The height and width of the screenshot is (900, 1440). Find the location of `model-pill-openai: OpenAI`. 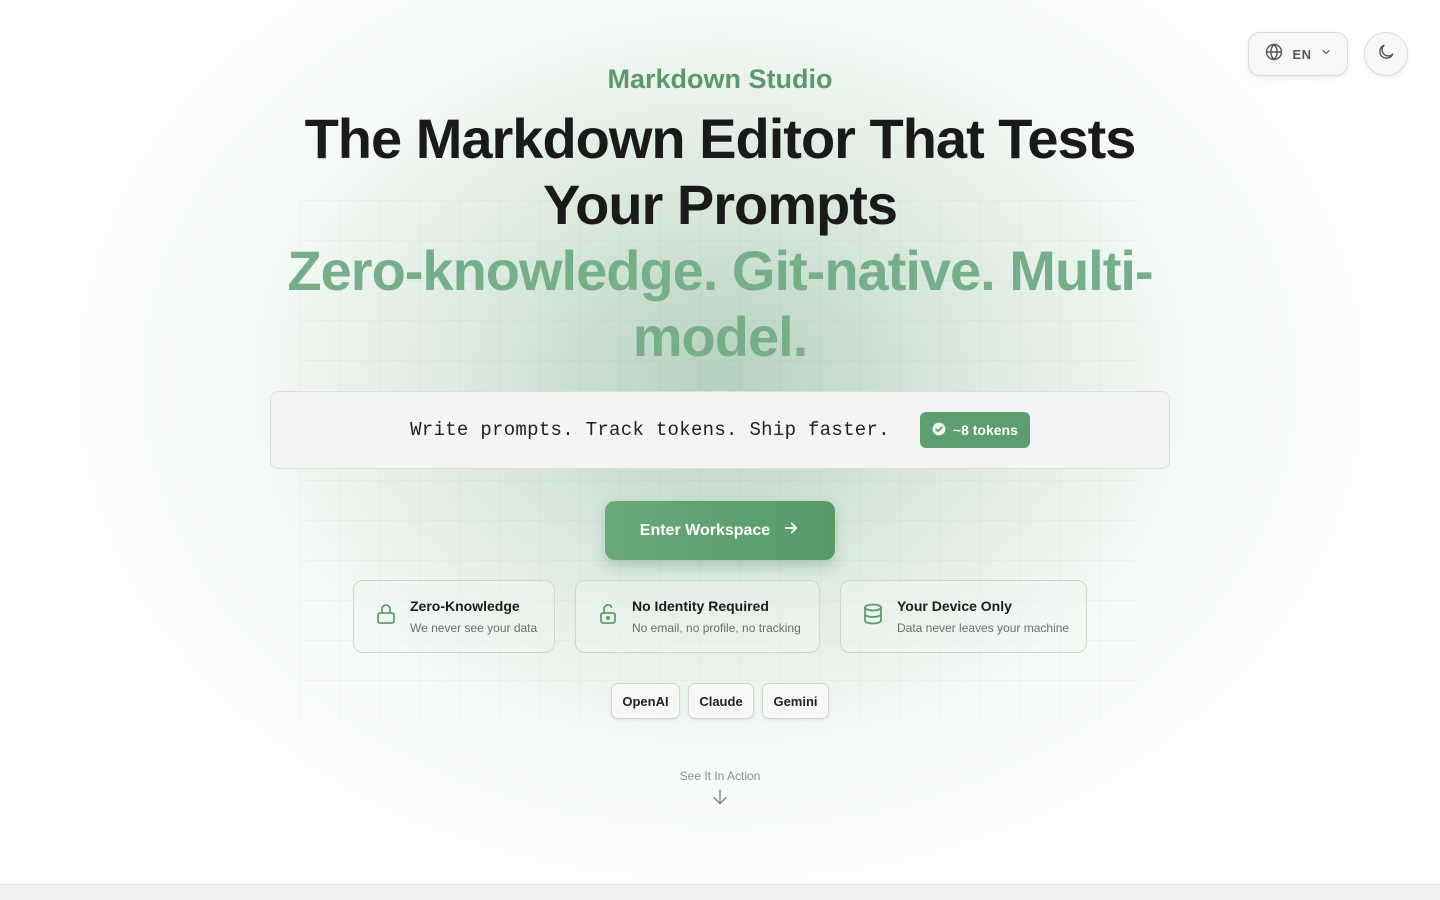

model-pill-openai: OpenAI is located at coordinates (645, 701).